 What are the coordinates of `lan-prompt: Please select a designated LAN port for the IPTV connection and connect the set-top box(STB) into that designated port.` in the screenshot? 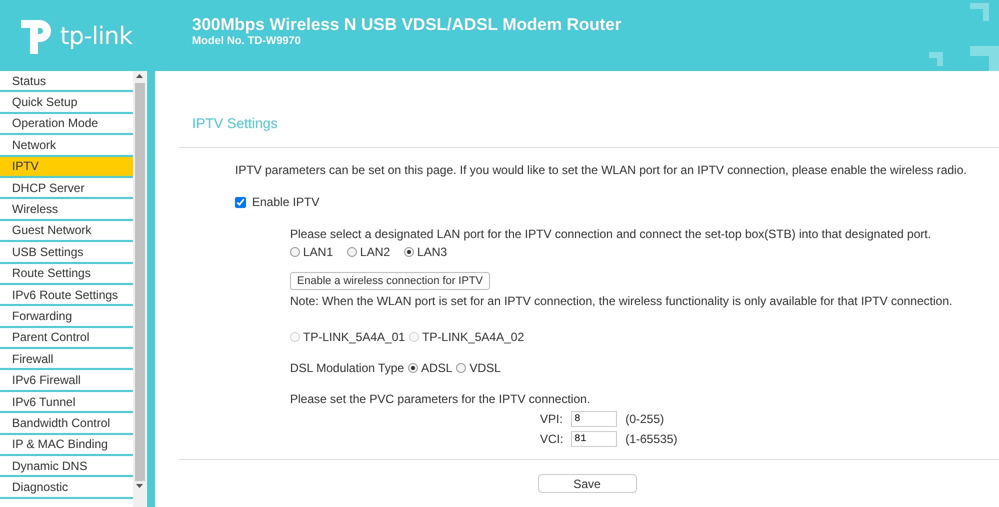 It's located at (611, 234).